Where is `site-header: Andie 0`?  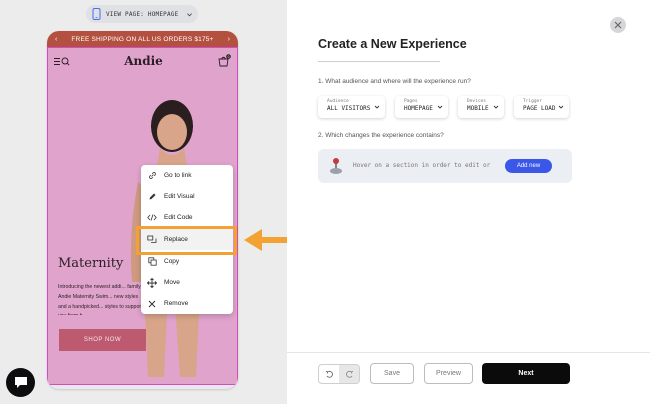 site-header: Andie 0 is located at coordinates (142, 61).